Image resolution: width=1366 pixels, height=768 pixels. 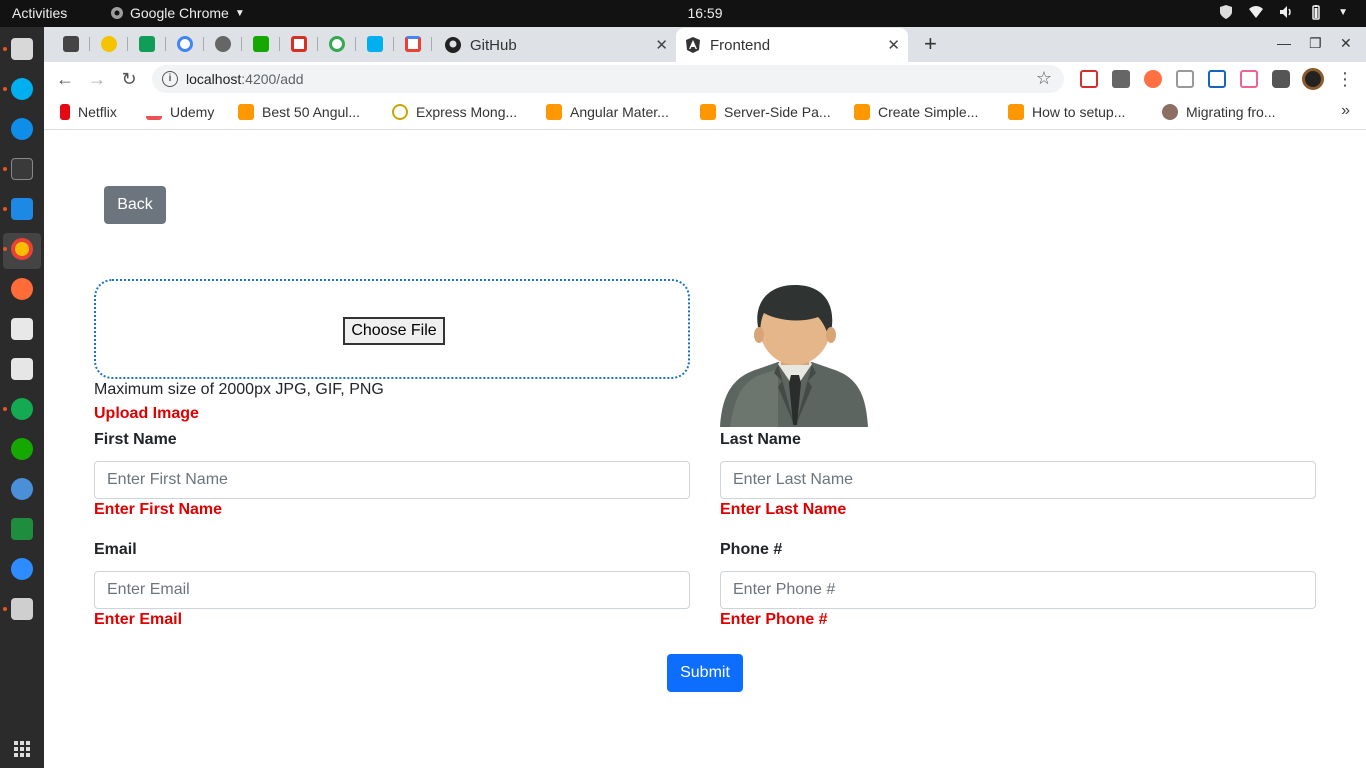 What do you see at coordinates (22, 129) in the screenshot?
I see `teamviewer-icon` at bounding box center [22, 129].